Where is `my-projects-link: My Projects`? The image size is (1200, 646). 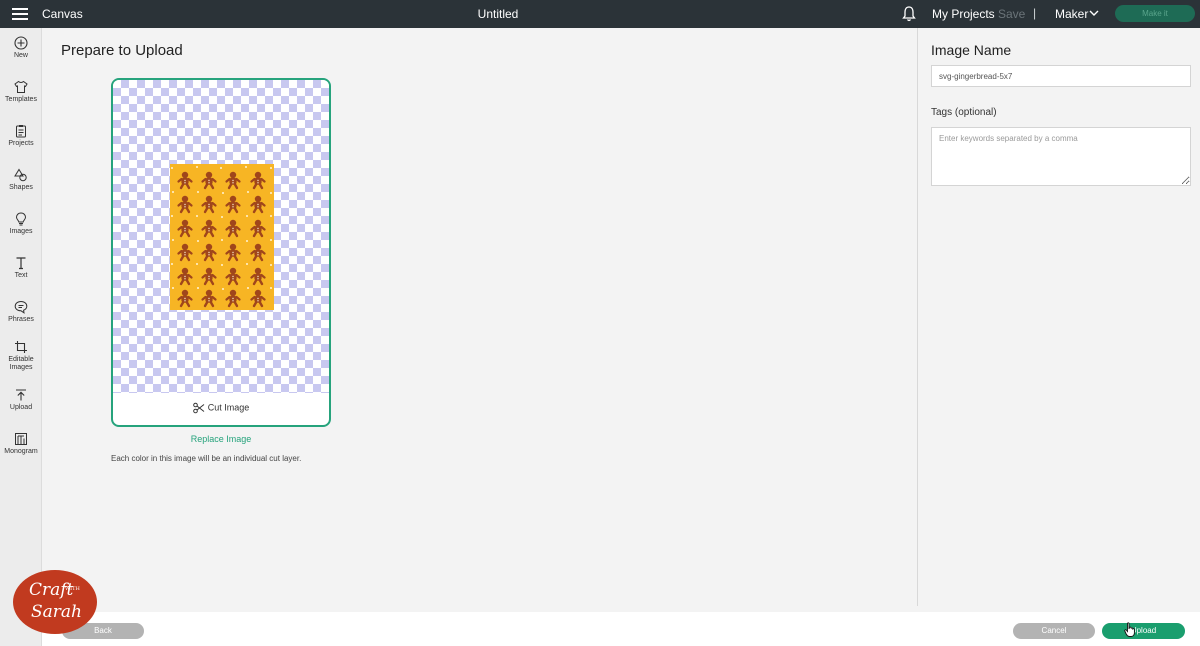
my-projects-link: My Projects is located at coordinates (963, 14).